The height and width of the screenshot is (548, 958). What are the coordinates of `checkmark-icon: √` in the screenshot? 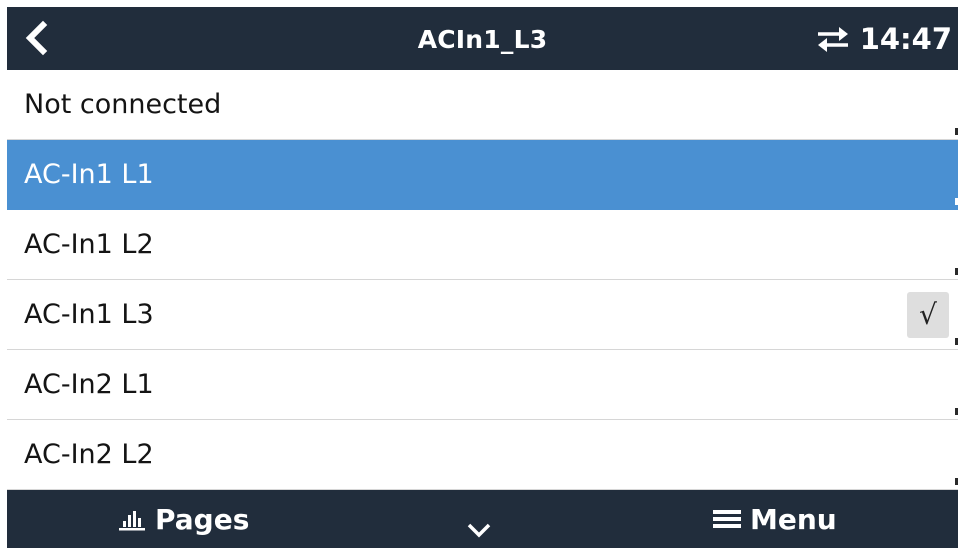 It's located at (928, 315).